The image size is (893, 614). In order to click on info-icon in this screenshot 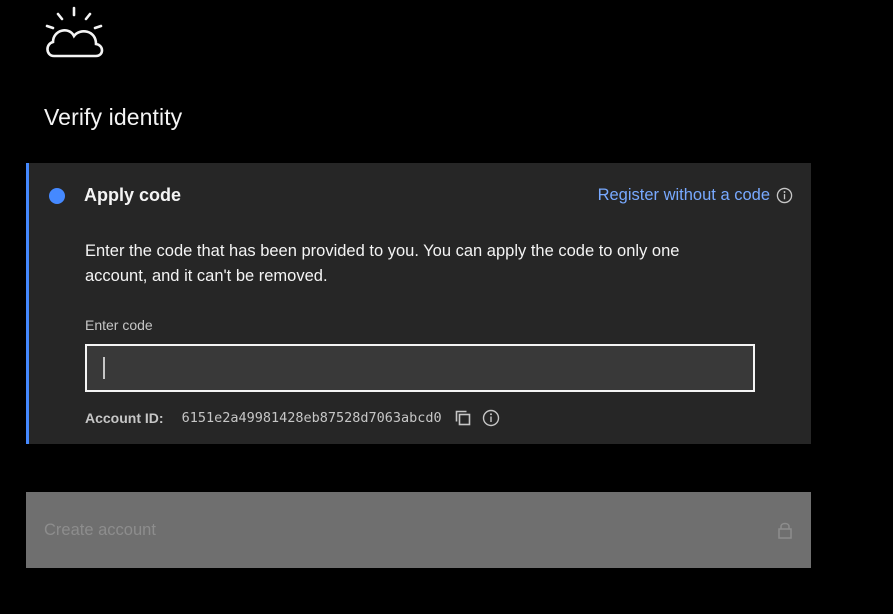, I will do `click(784, 195)`.